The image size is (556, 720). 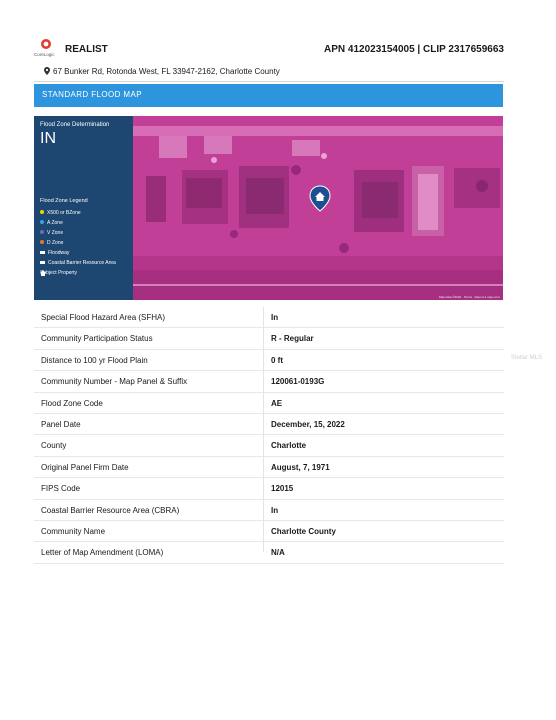 What do you see at coordinates (269, 553) in the screenshot?
I see `table-row: Letter of Map Amendment (LOMA) N/A` at bounding box center [269, 553].